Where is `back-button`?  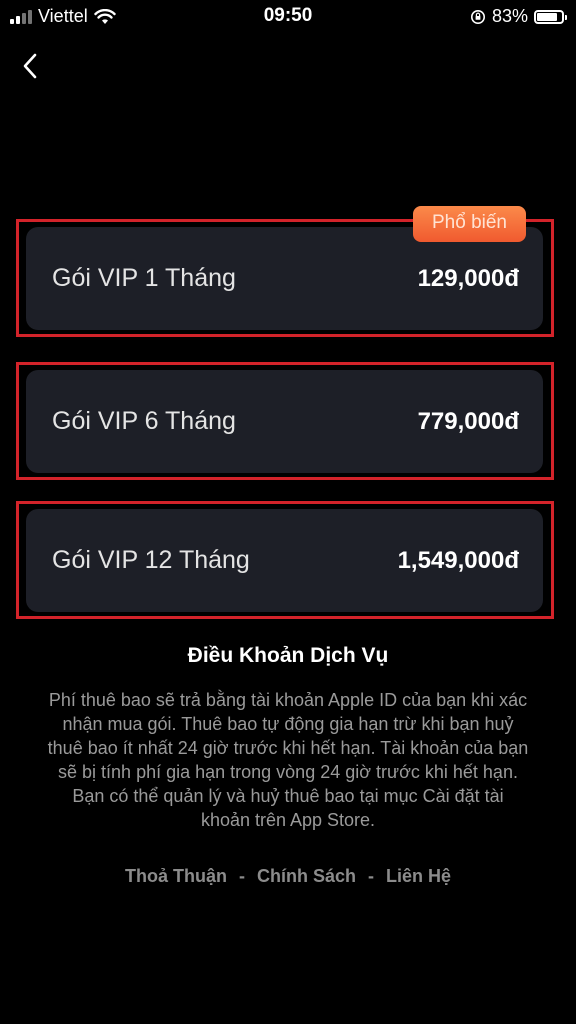 back-button is located at coordinates (30, 66).